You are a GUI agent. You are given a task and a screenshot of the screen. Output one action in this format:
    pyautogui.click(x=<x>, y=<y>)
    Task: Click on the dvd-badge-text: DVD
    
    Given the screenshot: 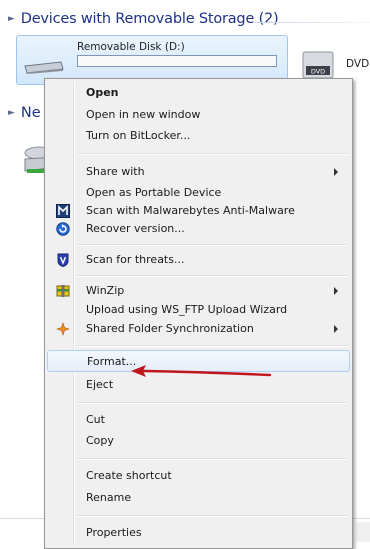 What is the action you would take?
    pyautogui.click(x=318, y=72)
    